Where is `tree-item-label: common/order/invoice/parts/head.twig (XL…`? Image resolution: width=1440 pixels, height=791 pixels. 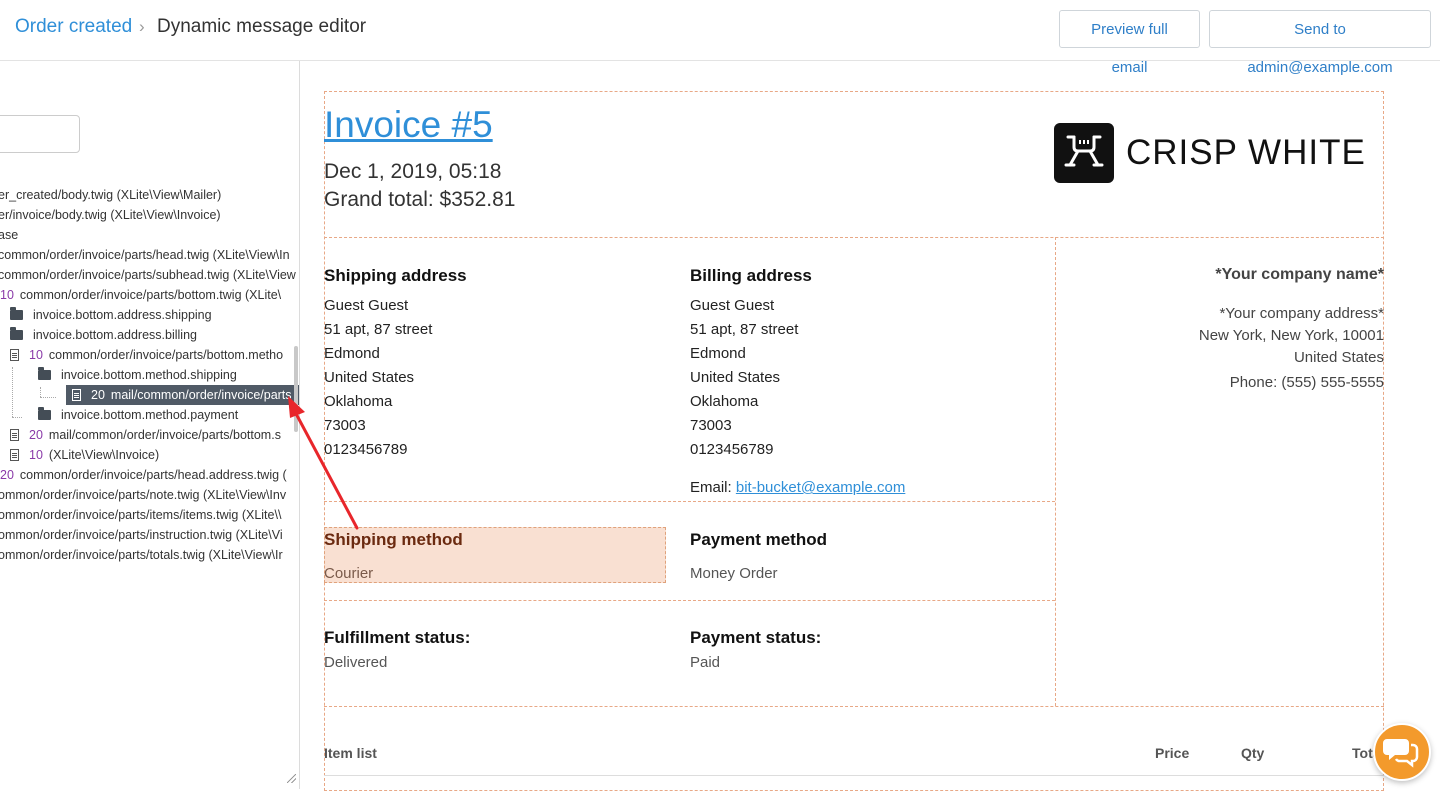 tree-item-label: common/order/invoice/parts/head.twig (XL… is located at coordinates (145, 255).